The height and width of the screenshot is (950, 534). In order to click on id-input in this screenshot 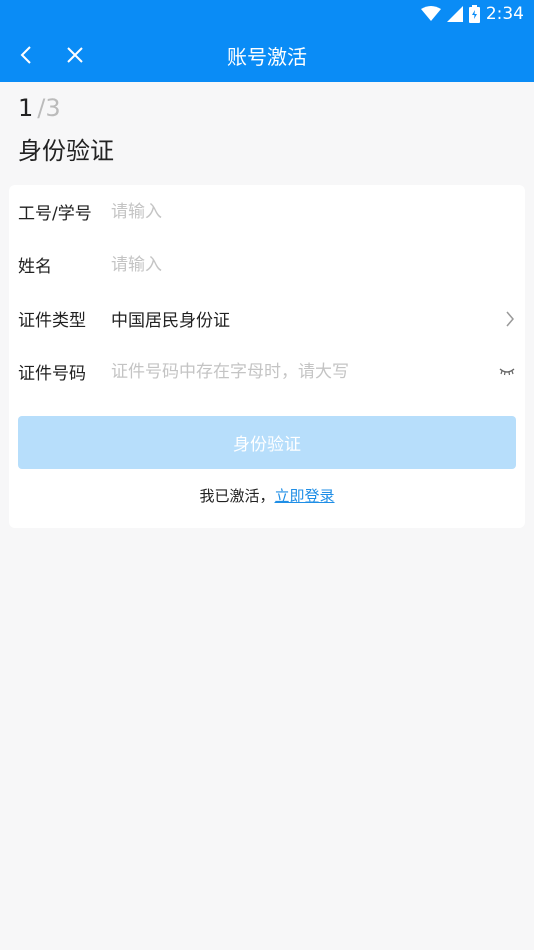, I will do `click(301, 211)`.